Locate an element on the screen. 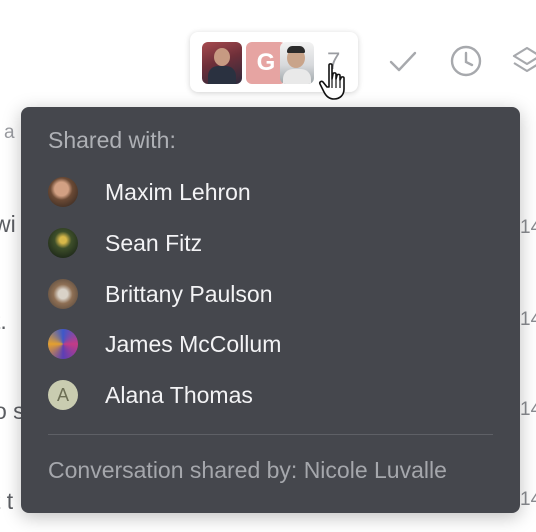 This screenshot has height=532, width=536. background-text-fragment: t. is located at coordinates (3, 321).